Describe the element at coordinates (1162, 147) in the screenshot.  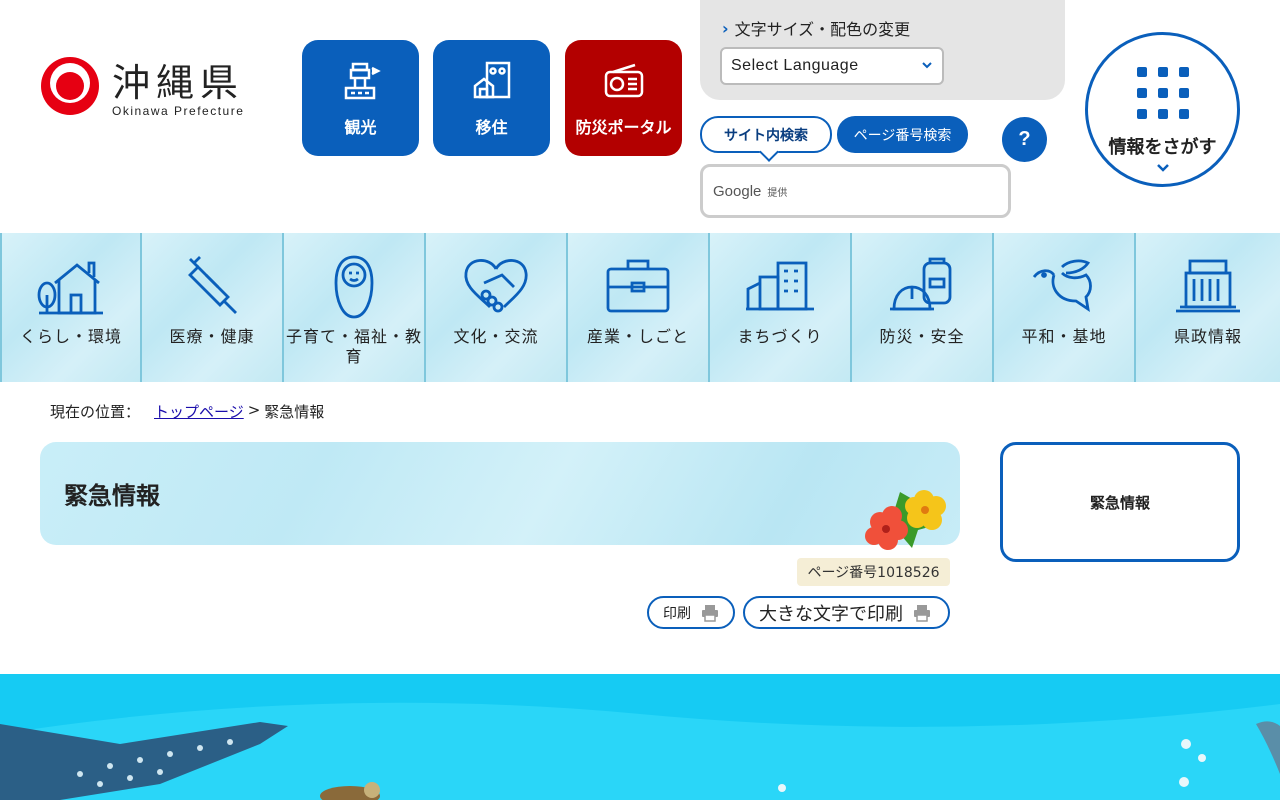
I see `find-info-label: 情報をさがす` at that location.